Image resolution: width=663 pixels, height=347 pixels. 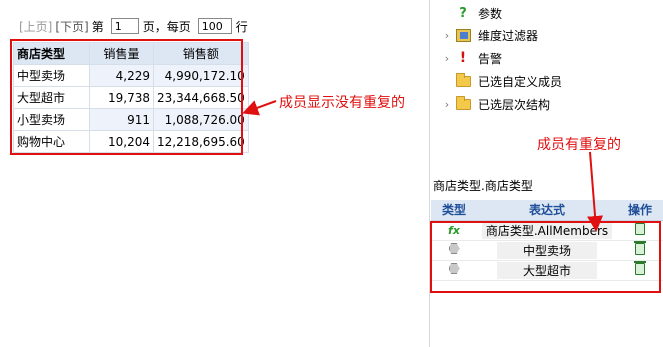 I want to click on pager: [上页] [下页] 第 页，每页 行, so click(x=135, y=26).